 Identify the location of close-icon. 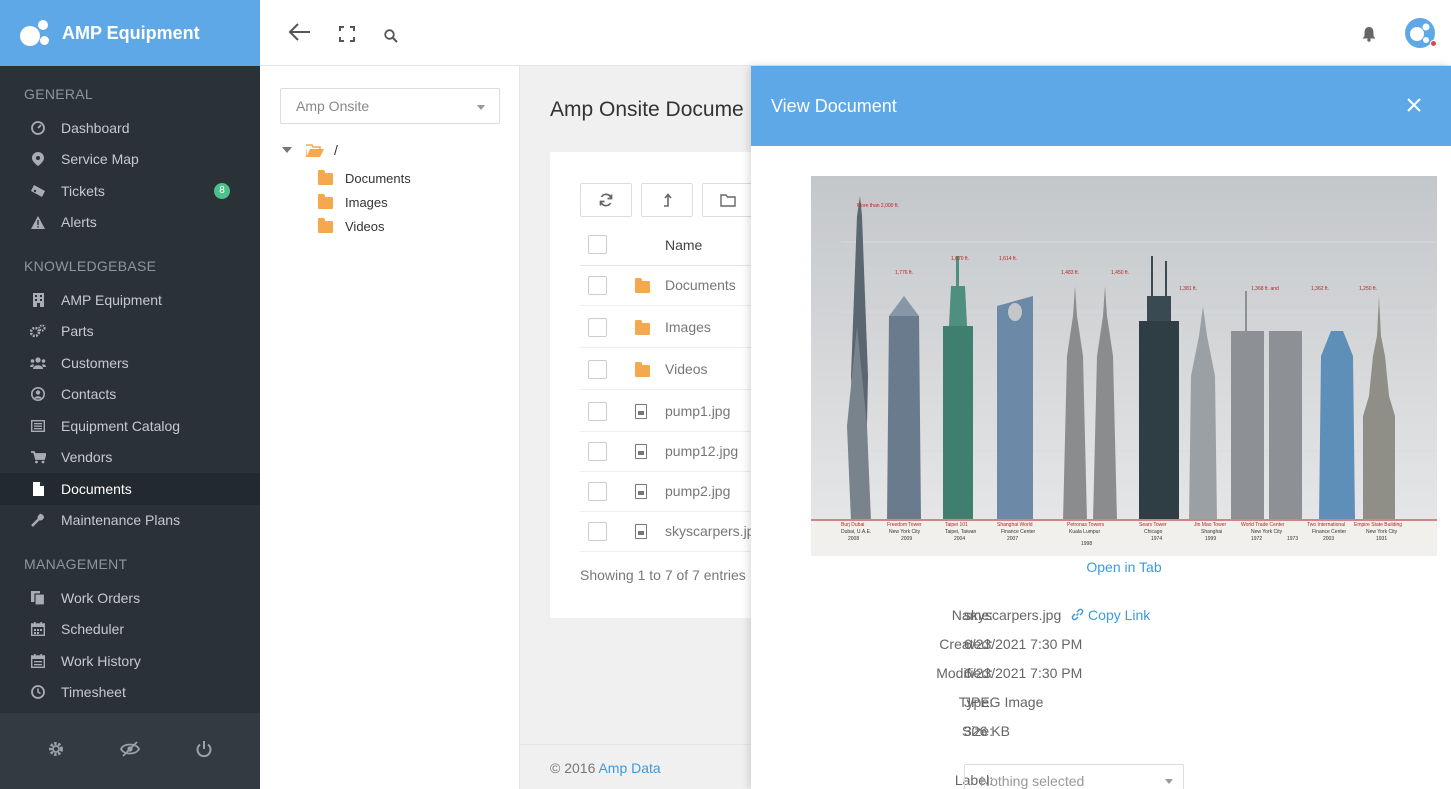
(1414, 105).